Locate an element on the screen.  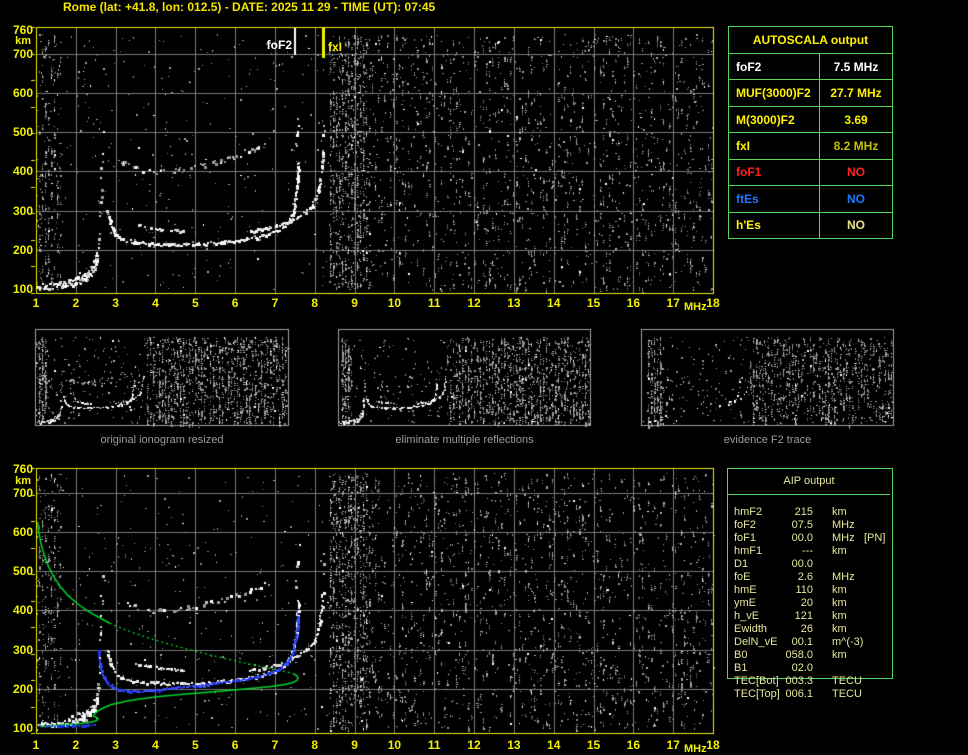
aip-row-unit: TECU is located at coordinates (847, 681).